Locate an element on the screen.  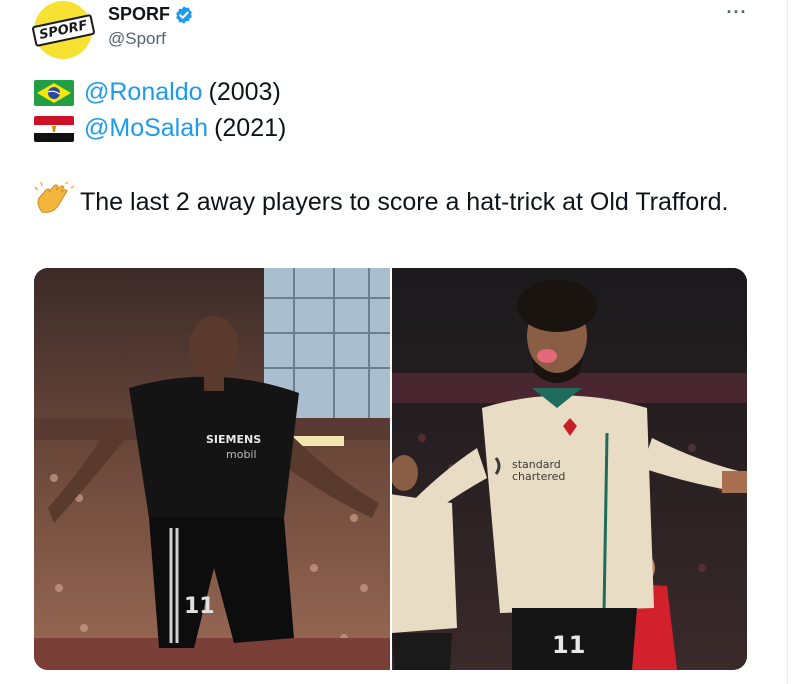
avatar: SPORF is located at coordinates (63, 30).